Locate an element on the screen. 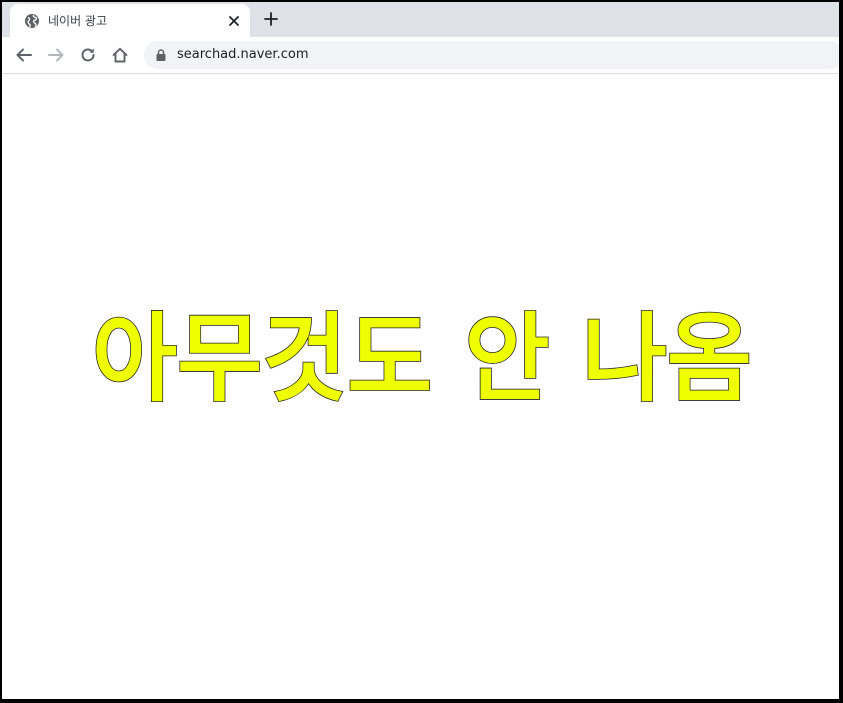  url-text: searchad.naver.com is located at coordinates (242, 54).